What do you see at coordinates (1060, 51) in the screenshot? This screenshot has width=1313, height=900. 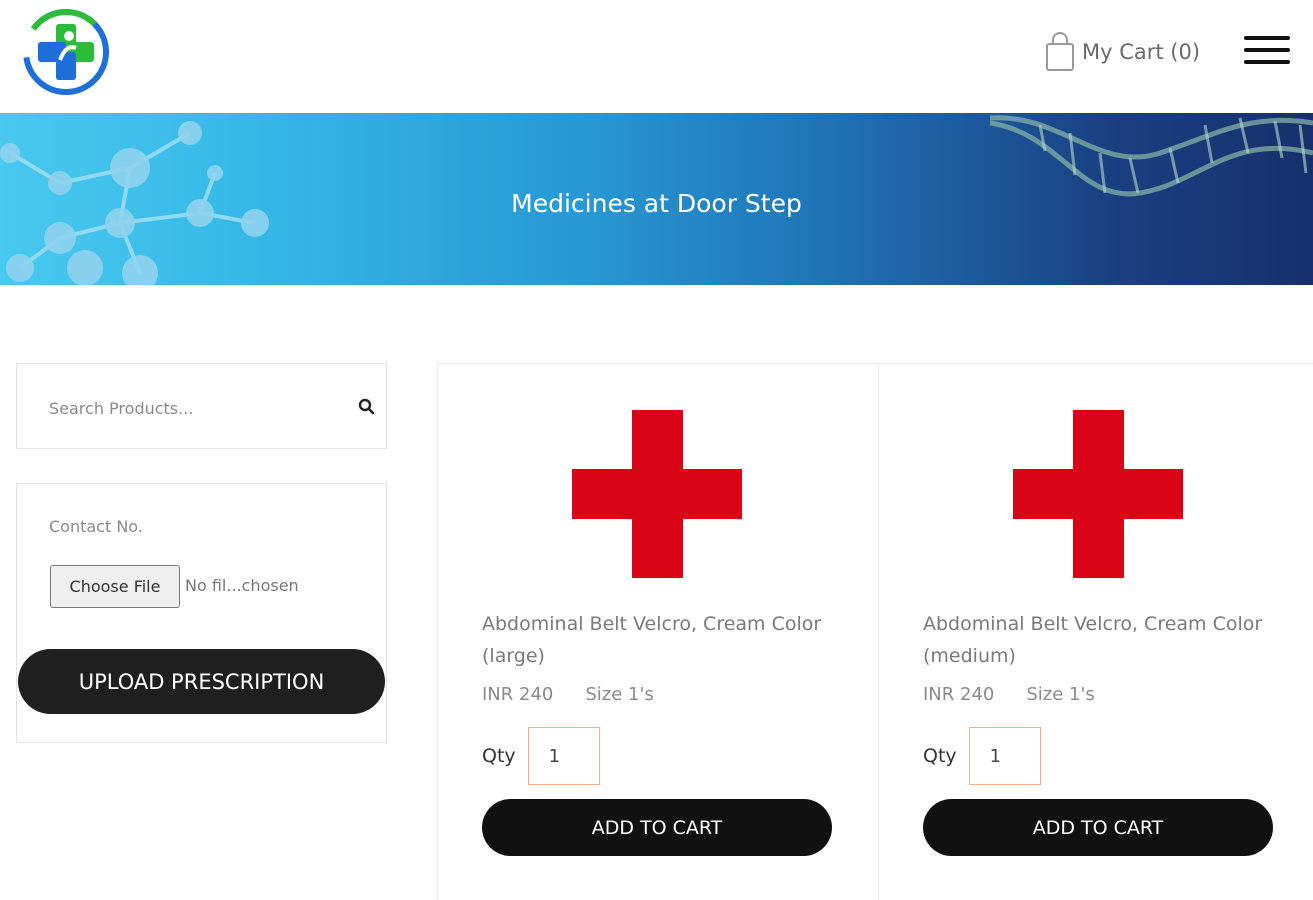 I see `shopping-bag-icon` at bounding box center [1060, 51].